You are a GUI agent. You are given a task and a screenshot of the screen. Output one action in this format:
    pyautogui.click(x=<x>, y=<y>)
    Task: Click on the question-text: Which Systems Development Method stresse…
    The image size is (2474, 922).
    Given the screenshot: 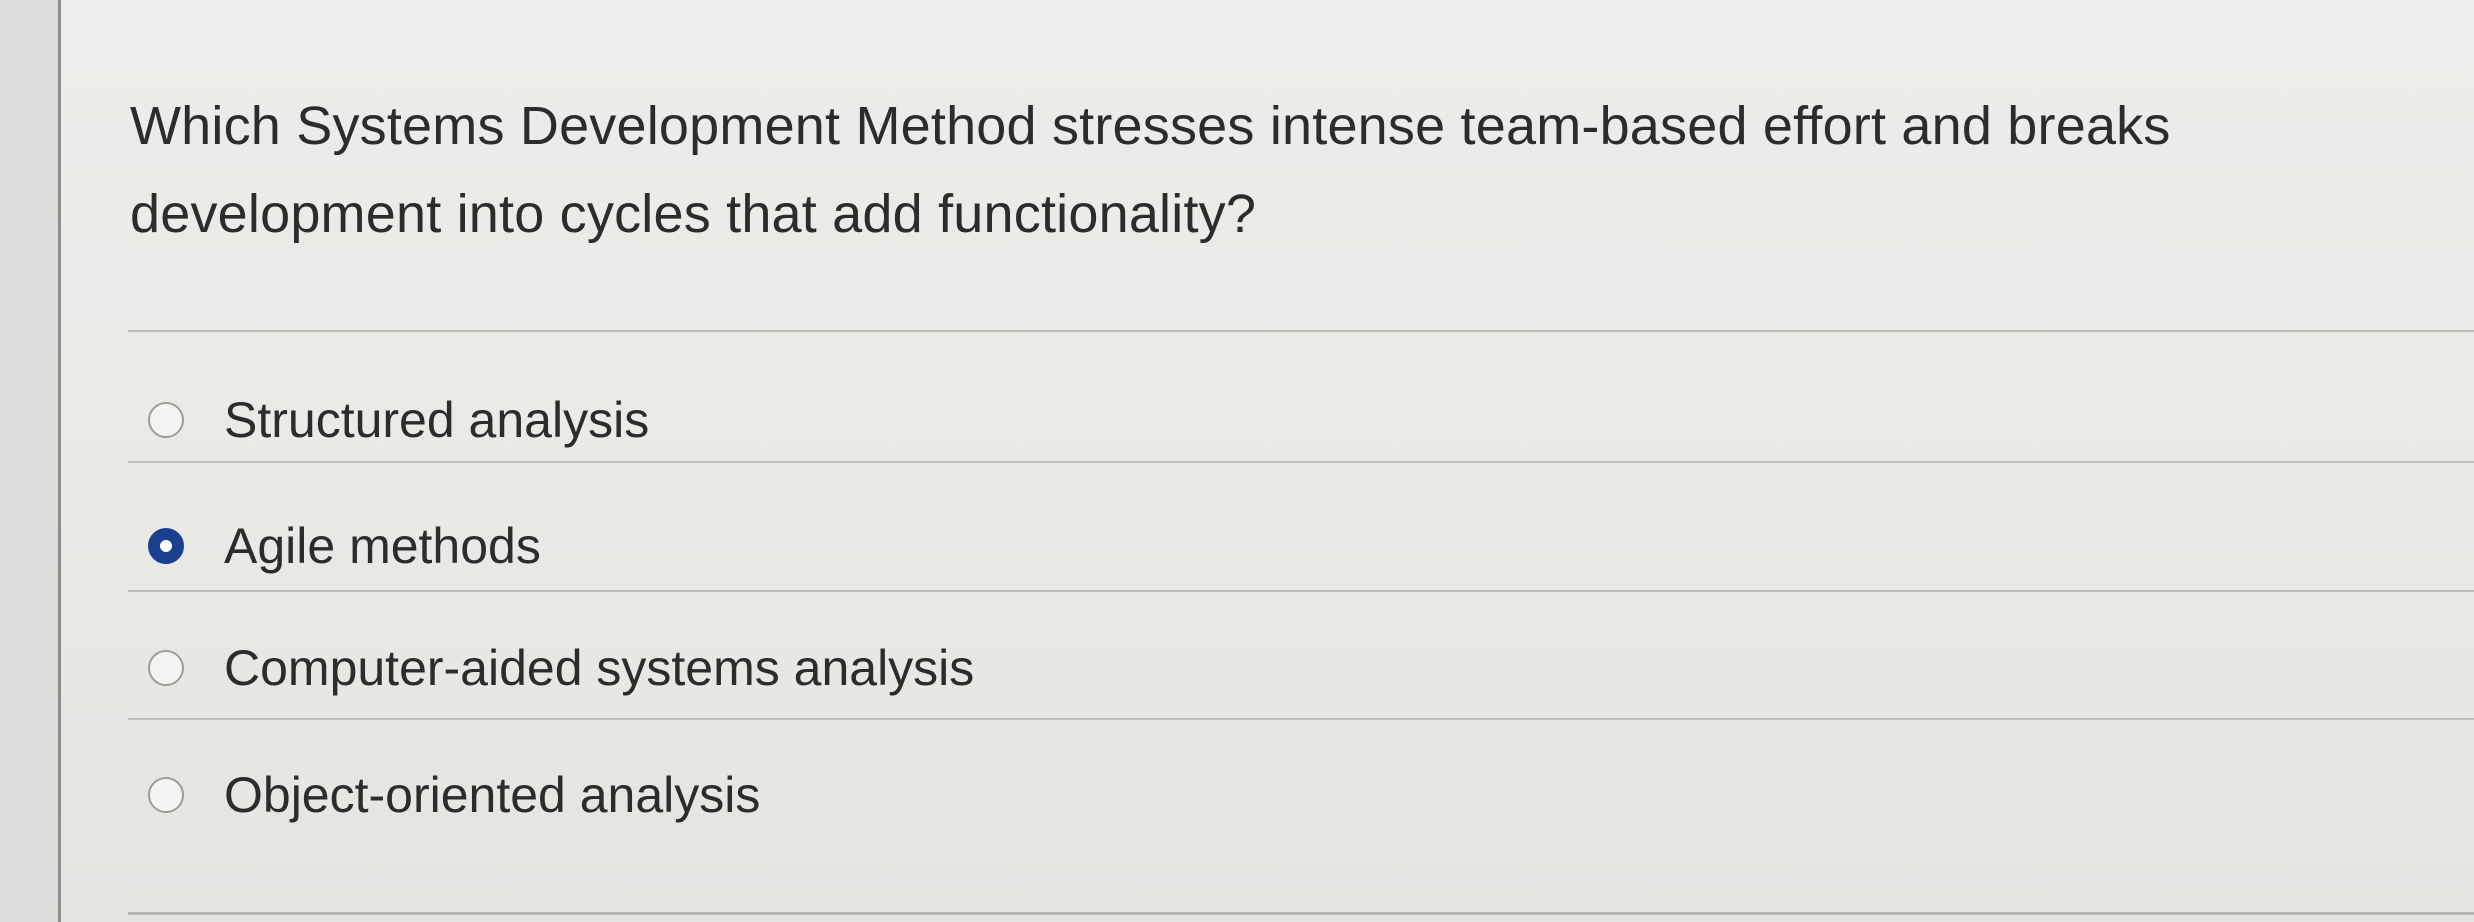 What is the action you would take?
    pyautogui.click(x=1150, y=170)
    